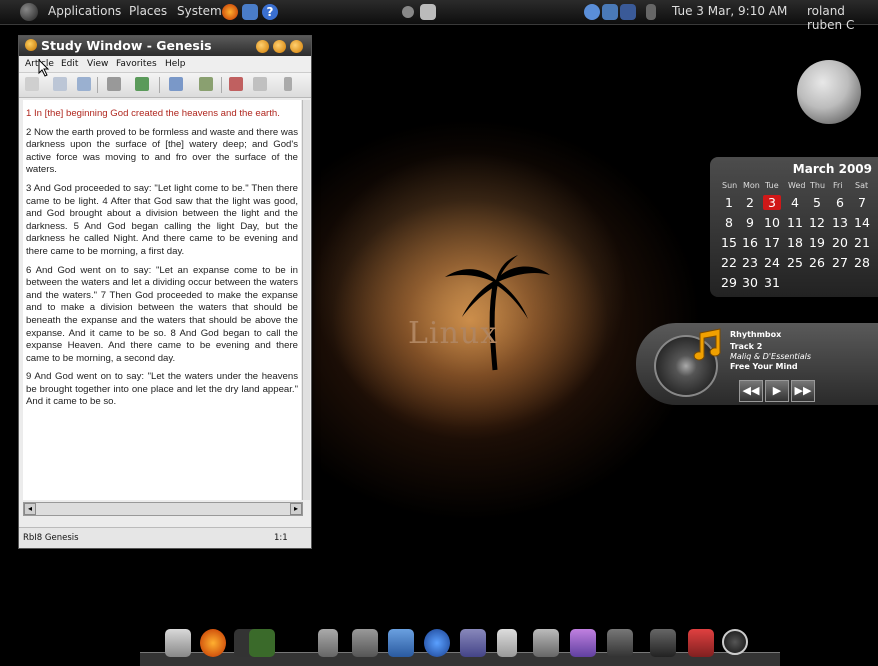  Describe the element at coordinates (750, 242) in the screenshot. I see `calendar-day: 16` at that location.